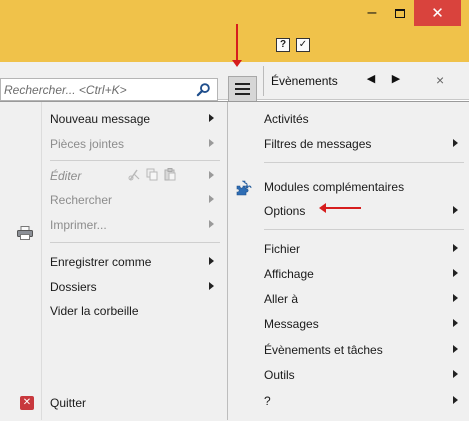 The image size is (469, 421). What do you see at coordinates (170, 174) in the screenshot?
I see `paste-icon` at bounding box center [170, 174].